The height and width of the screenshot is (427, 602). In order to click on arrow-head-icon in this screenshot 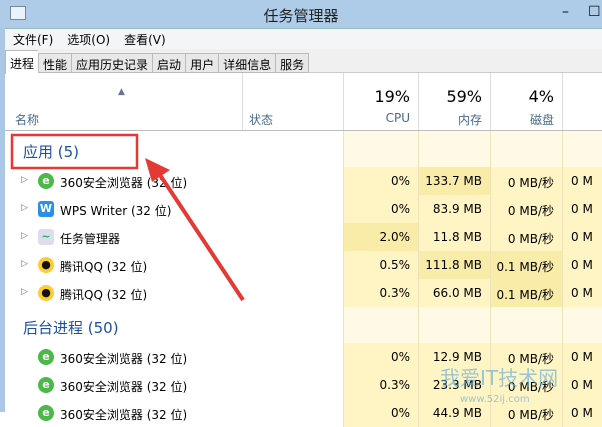, I will do `click(157, 170)`.